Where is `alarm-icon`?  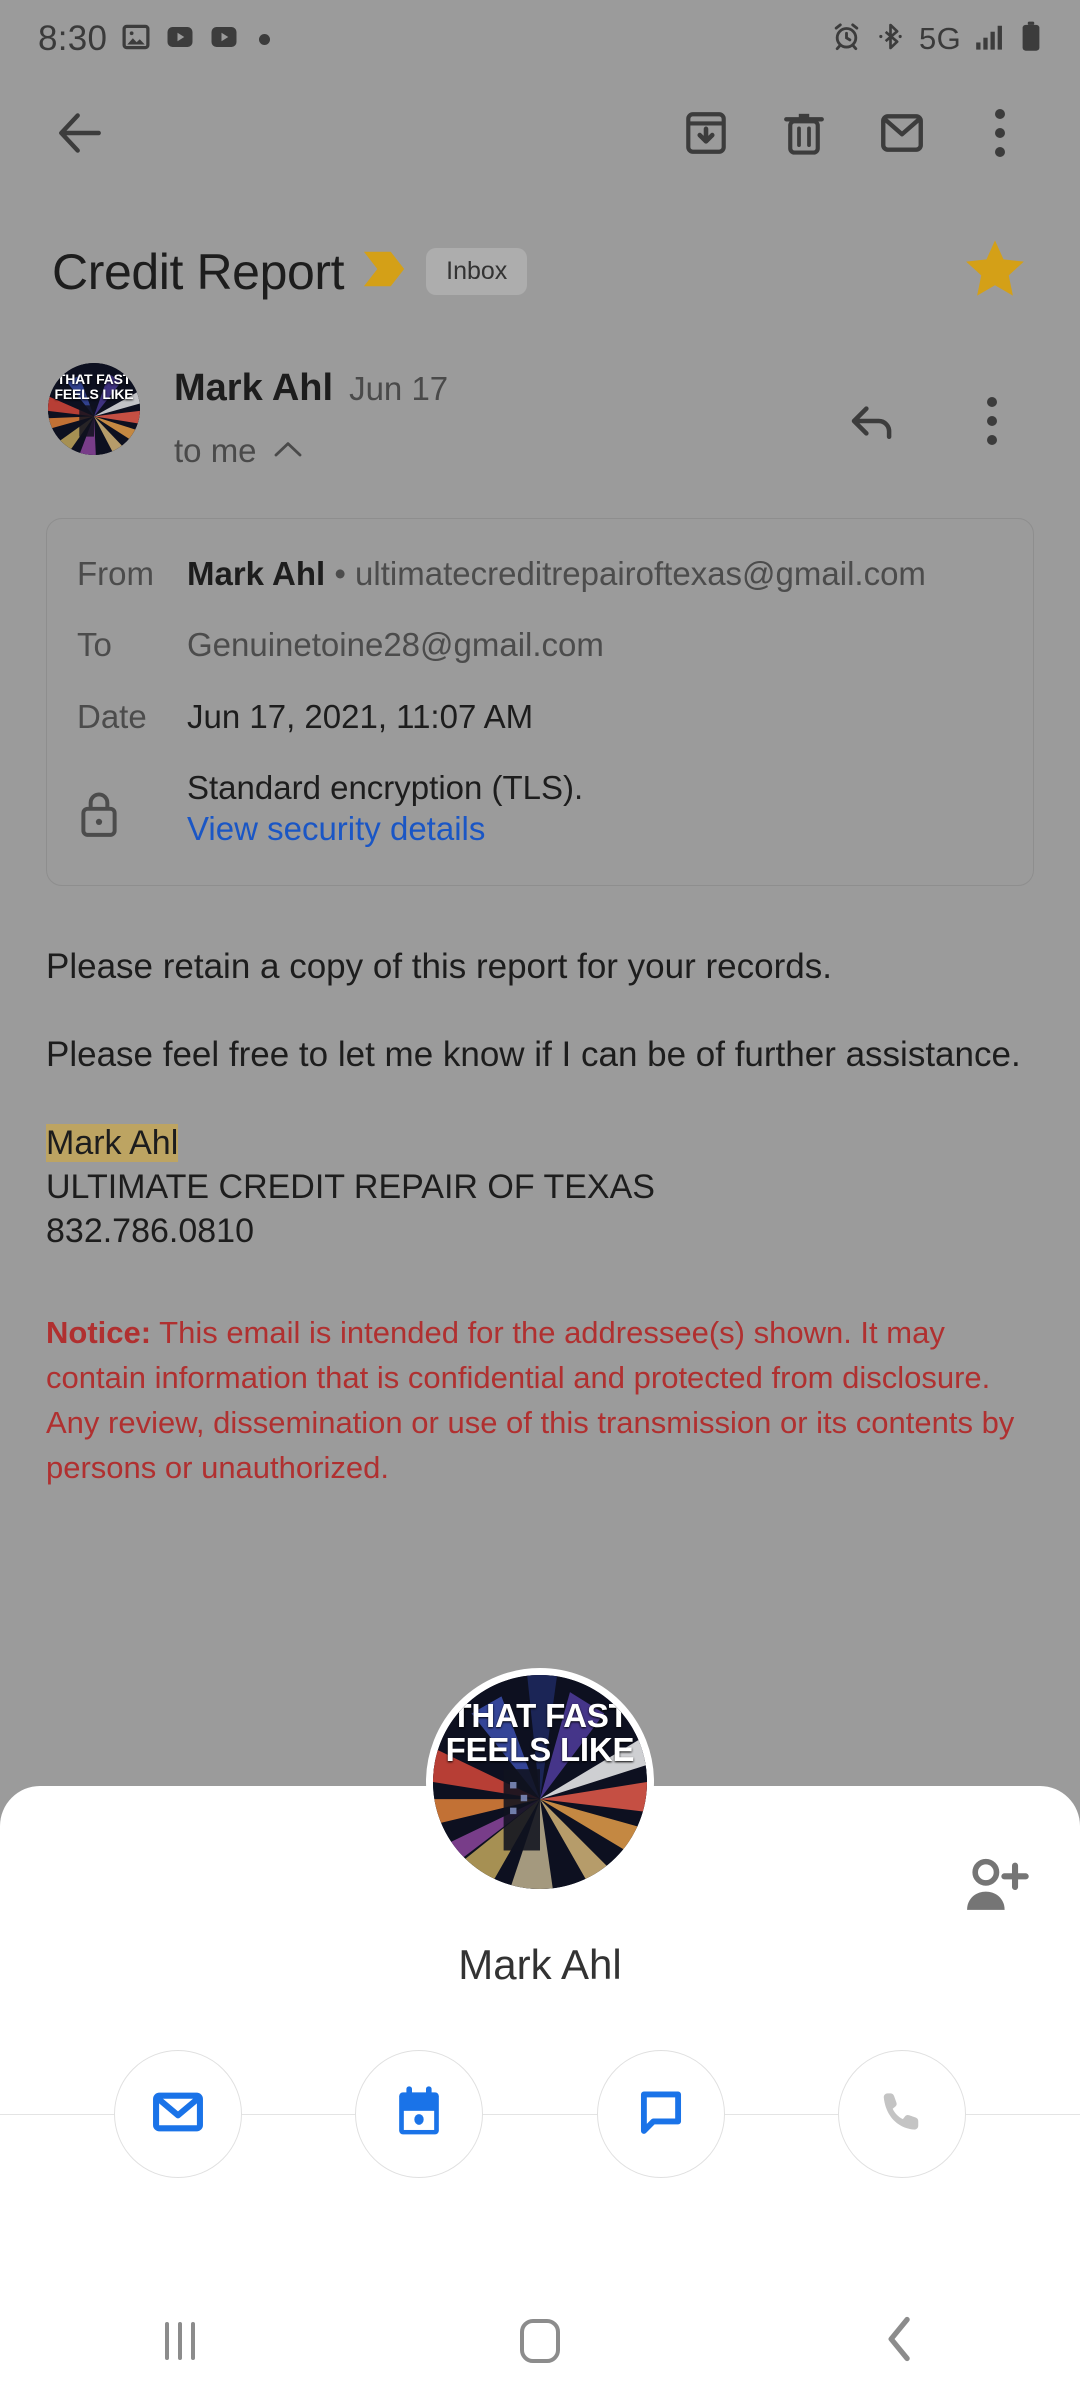
alarm-icon is located at coordinates (846, 39).